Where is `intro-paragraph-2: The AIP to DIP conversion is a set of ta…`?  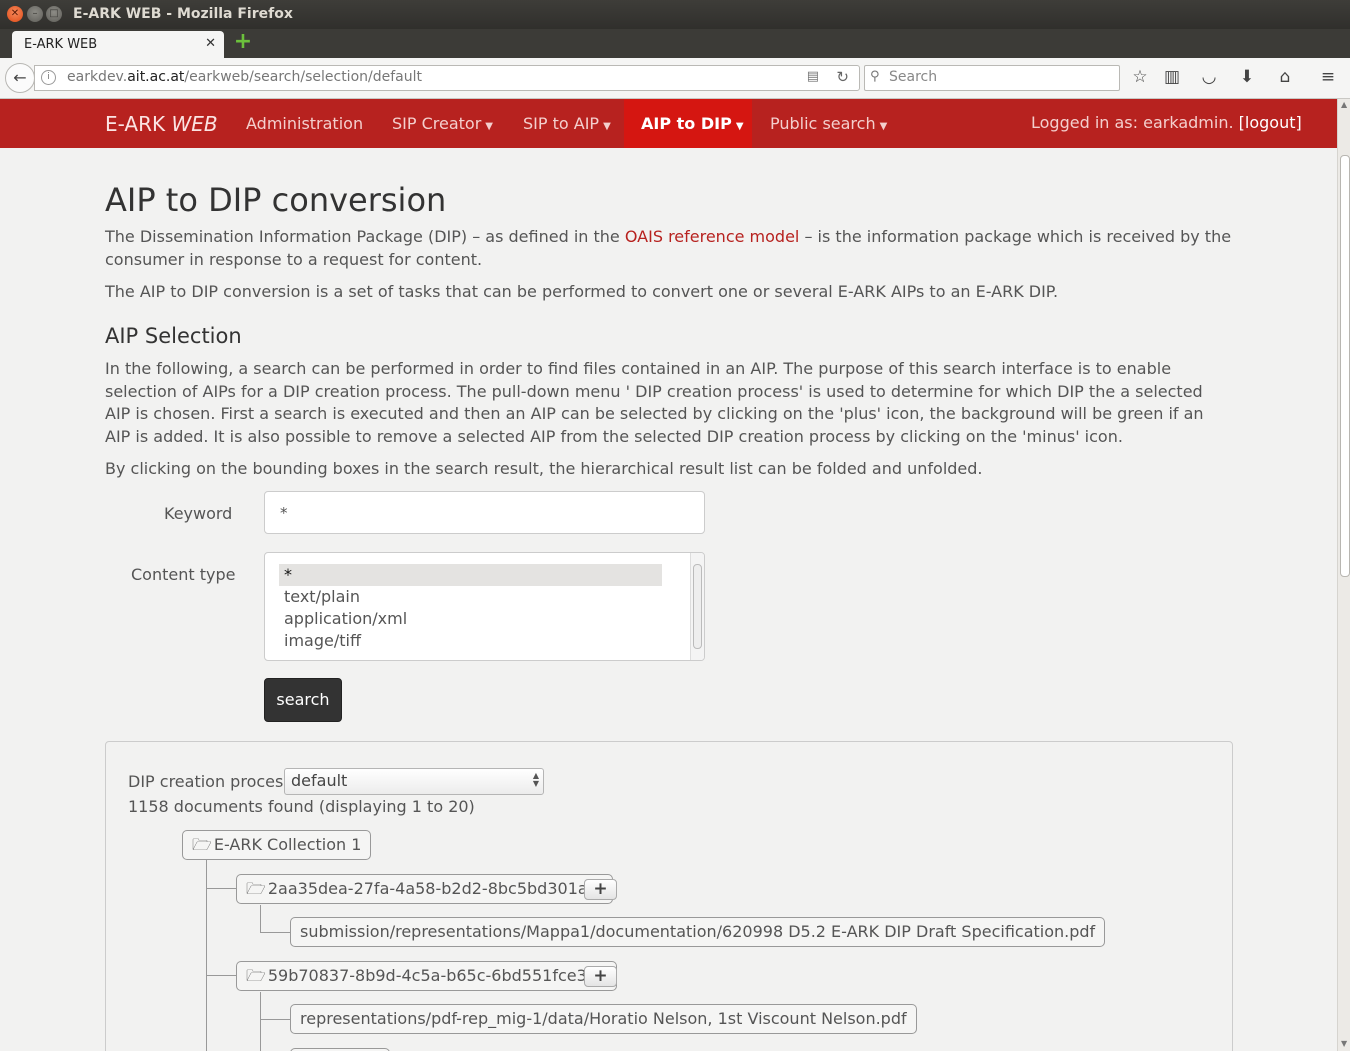
intro-paragraph-2: The AIP to DIP conversion is a set of ta… is located at coordinates (582, 291).